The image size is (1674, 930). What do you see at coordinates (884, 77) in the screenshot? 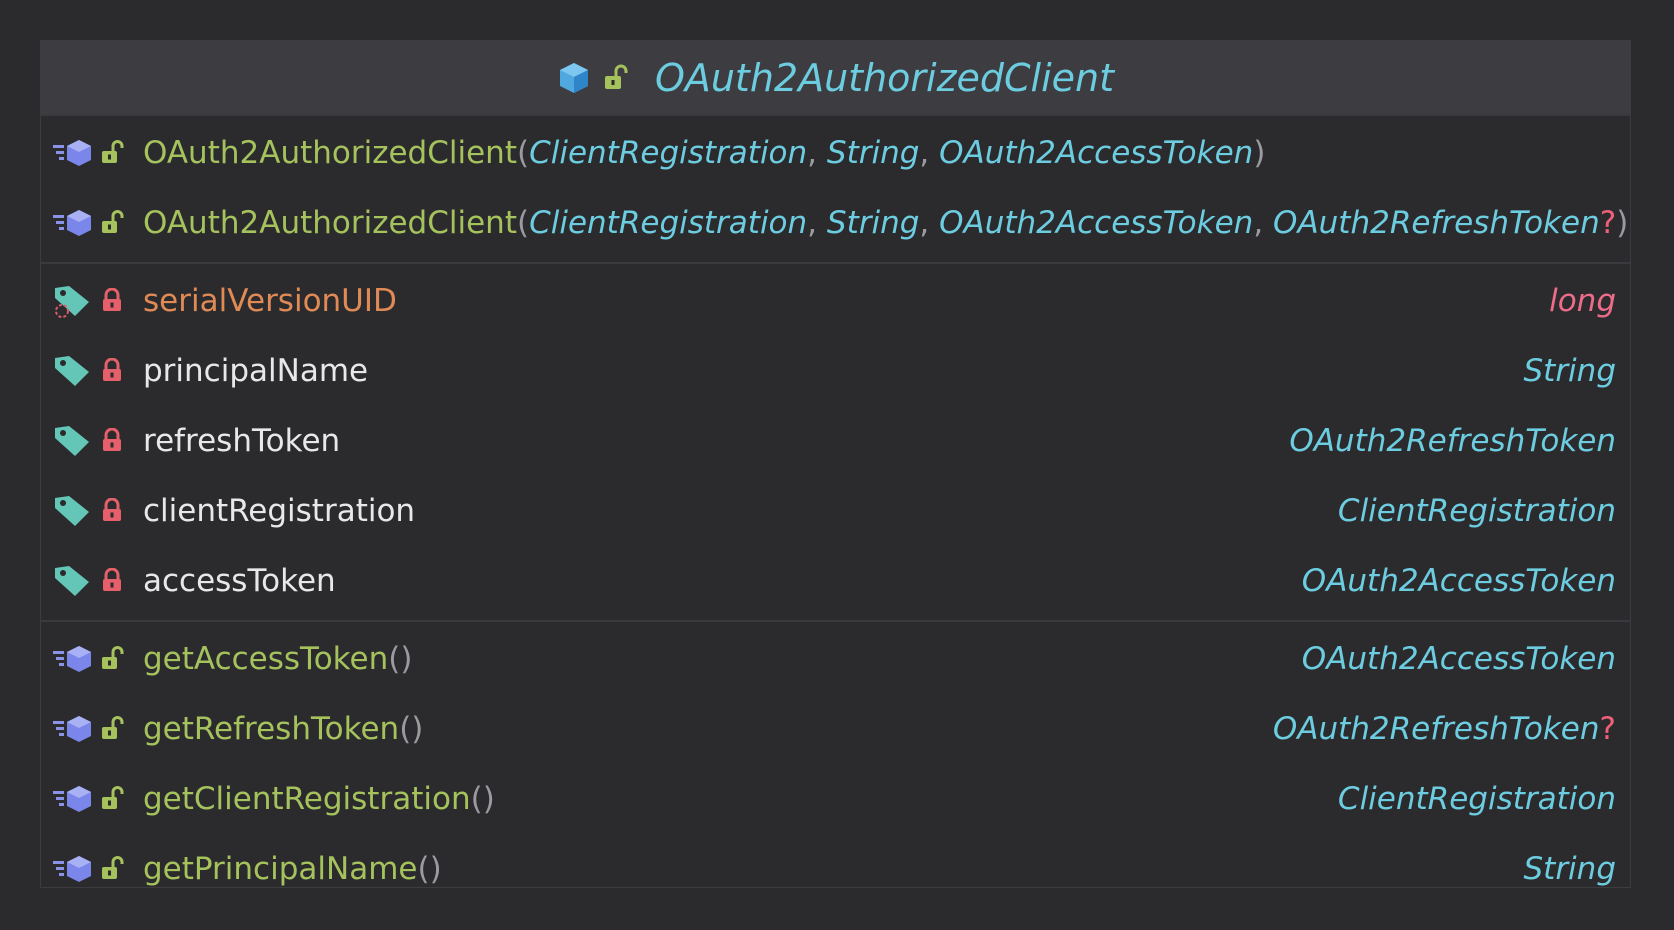
I see `class-name: OAuth2AuthorizedClient` at bounding box center [884, 77].